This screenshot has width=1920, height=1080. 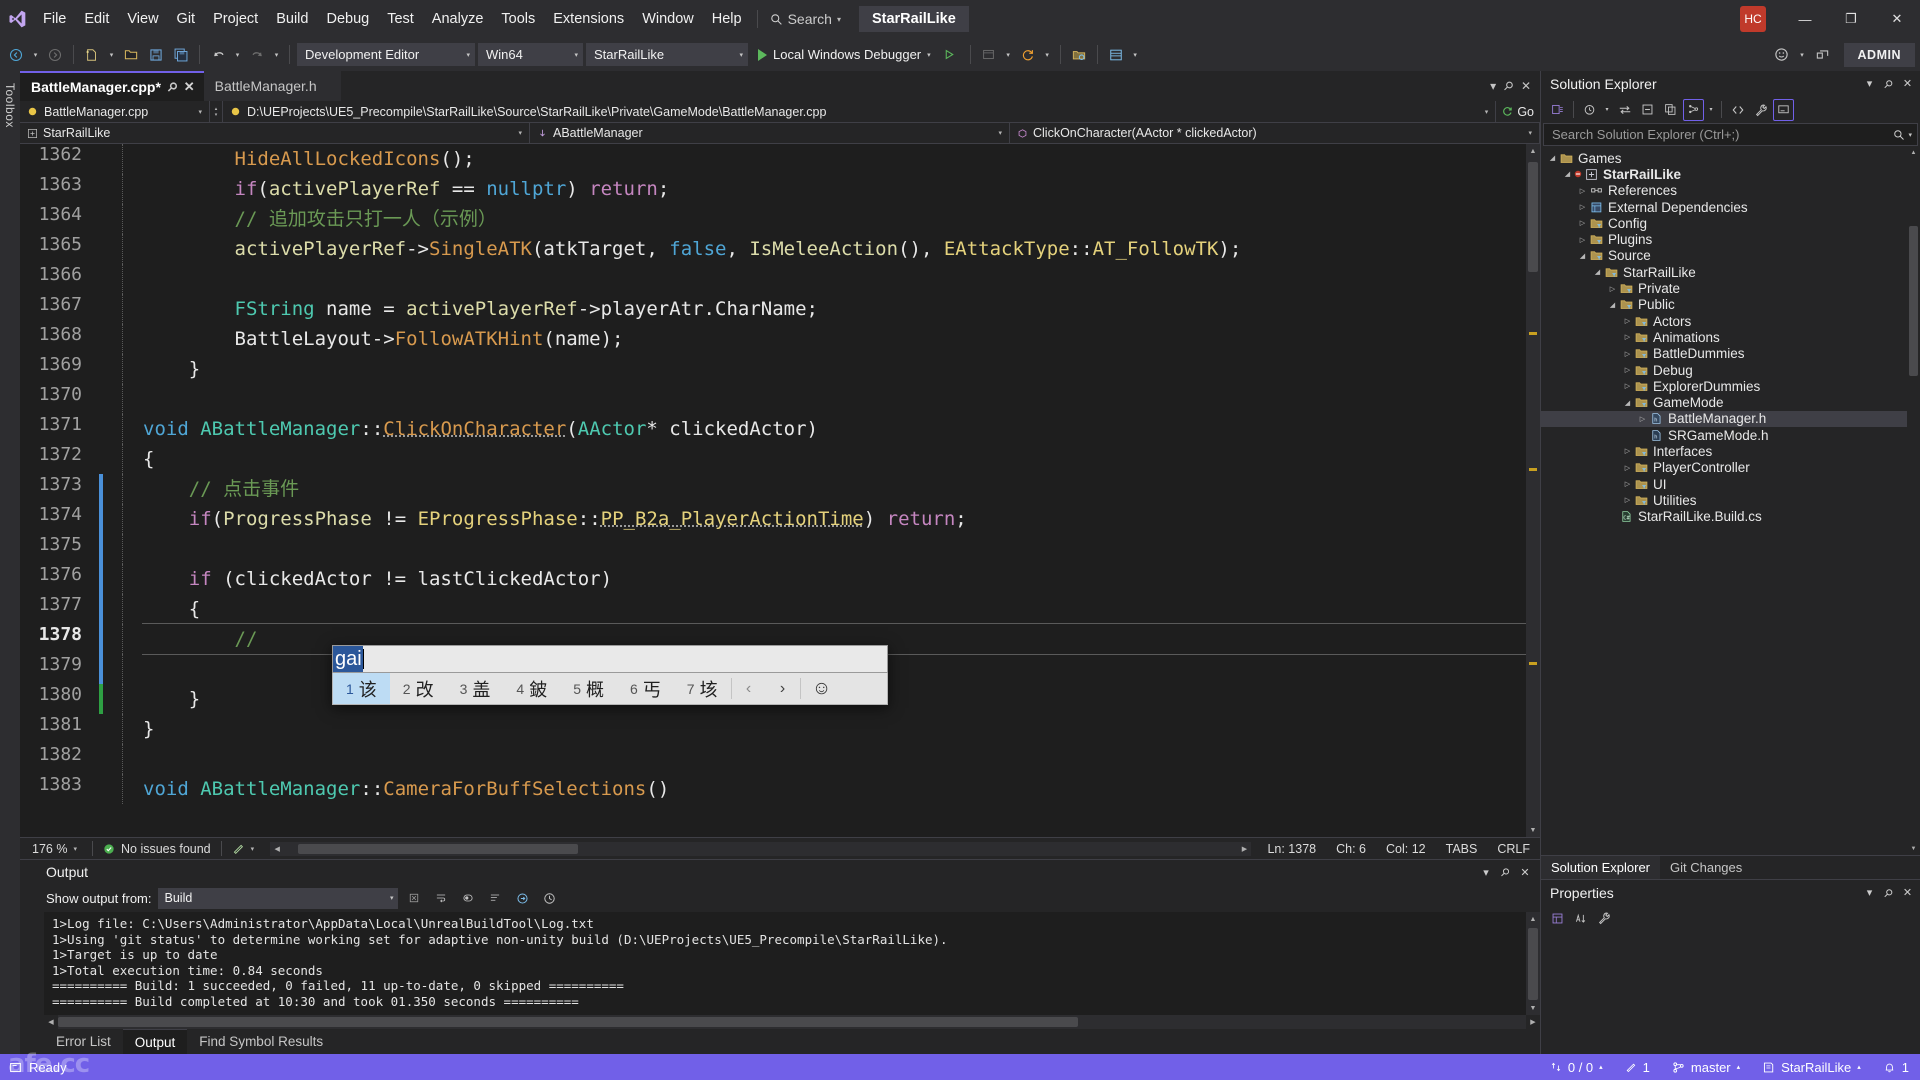 I want to click on tree-item-utilities: ▷ Utilities, so click(x=1730, y=500).